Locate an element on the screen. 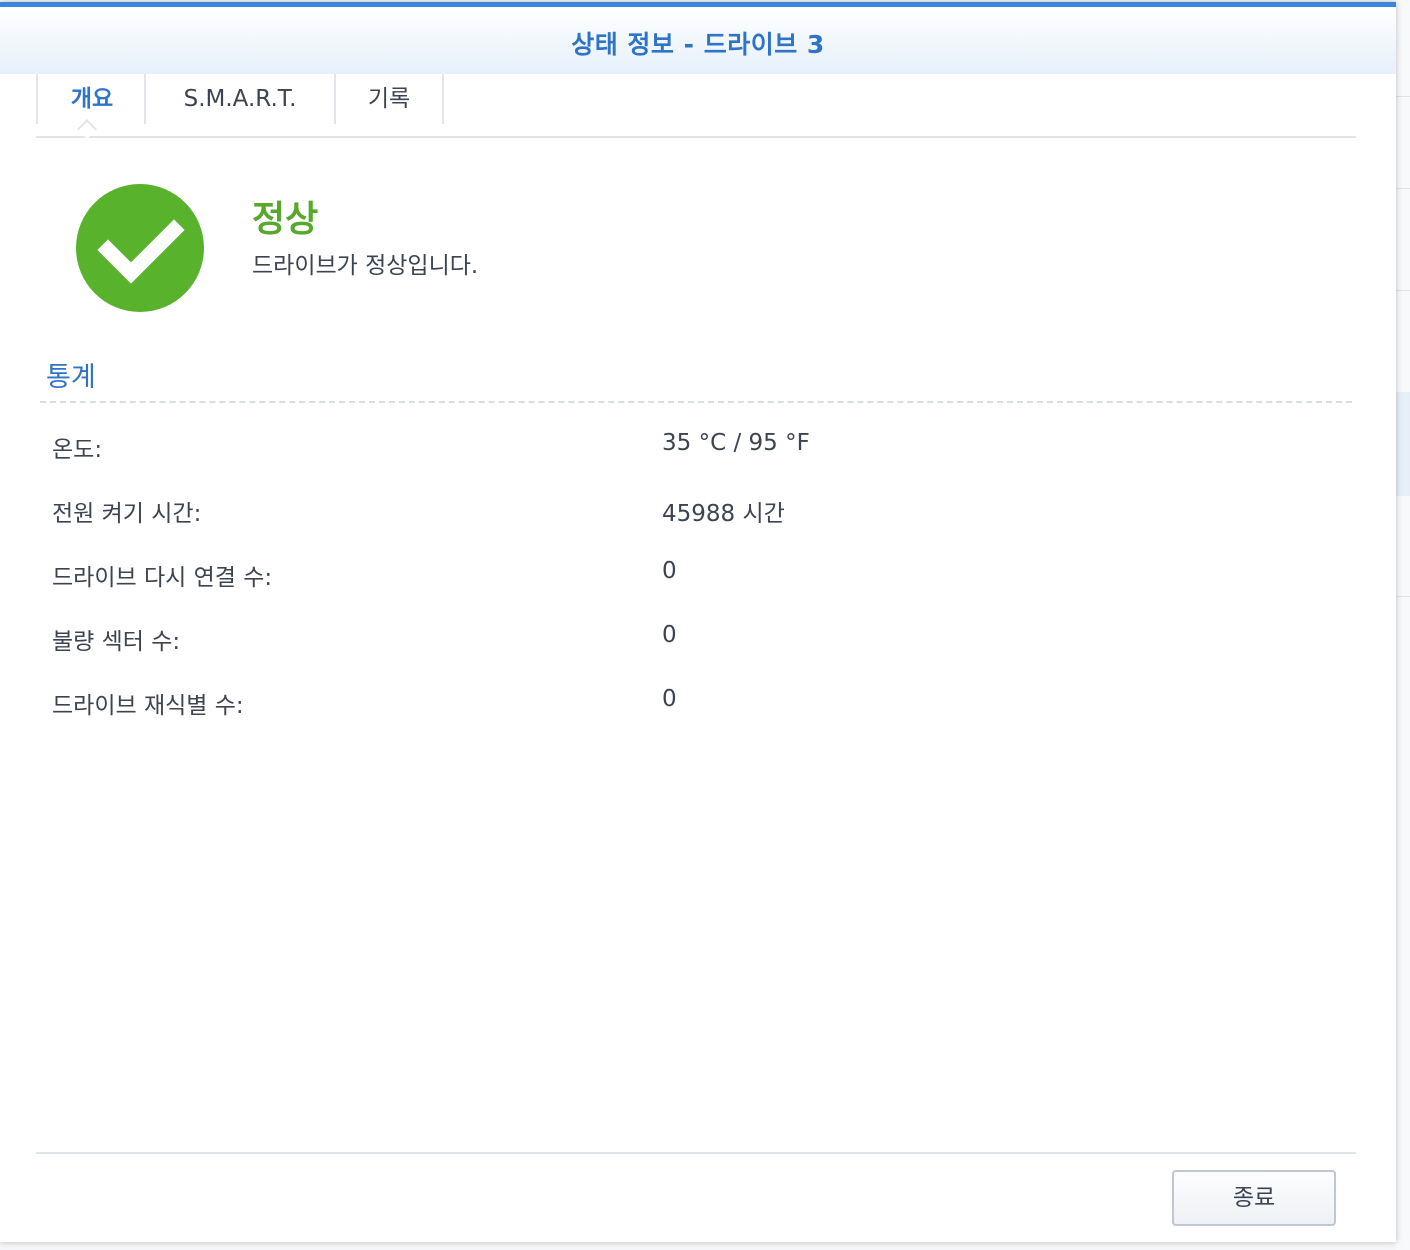 This screenshot has width=1410, height=1250. stat-row-power-on-hours: 전원 켜기 시간: 45988 시간 is located at coordinates (697, 514).